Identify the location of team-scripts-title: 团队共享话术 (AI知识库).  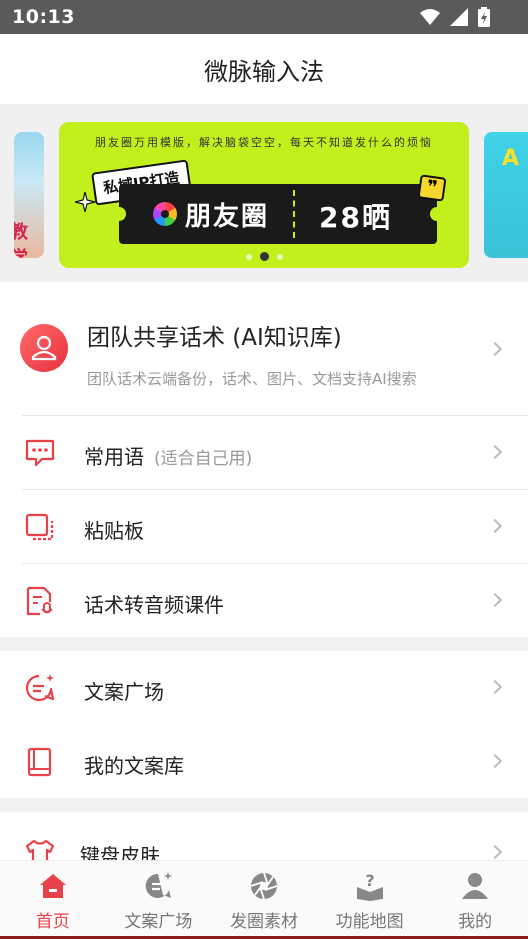
(214, 338).